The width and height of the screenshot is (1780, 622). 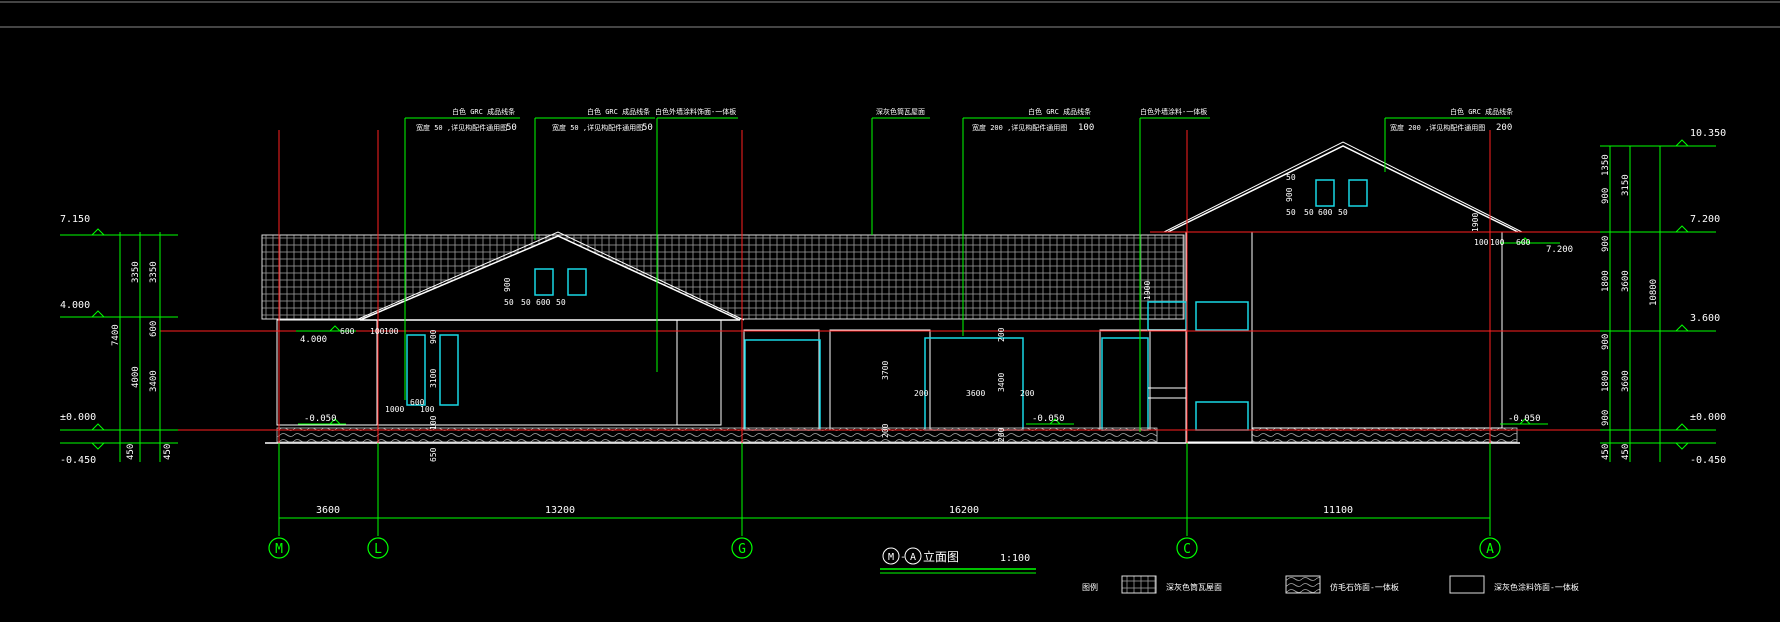 What do you see at coordinates (483, 111) in the screenshot?
I see `anno-grc1: 白色 GRC 成品线条` at bounding box center [483, 111].